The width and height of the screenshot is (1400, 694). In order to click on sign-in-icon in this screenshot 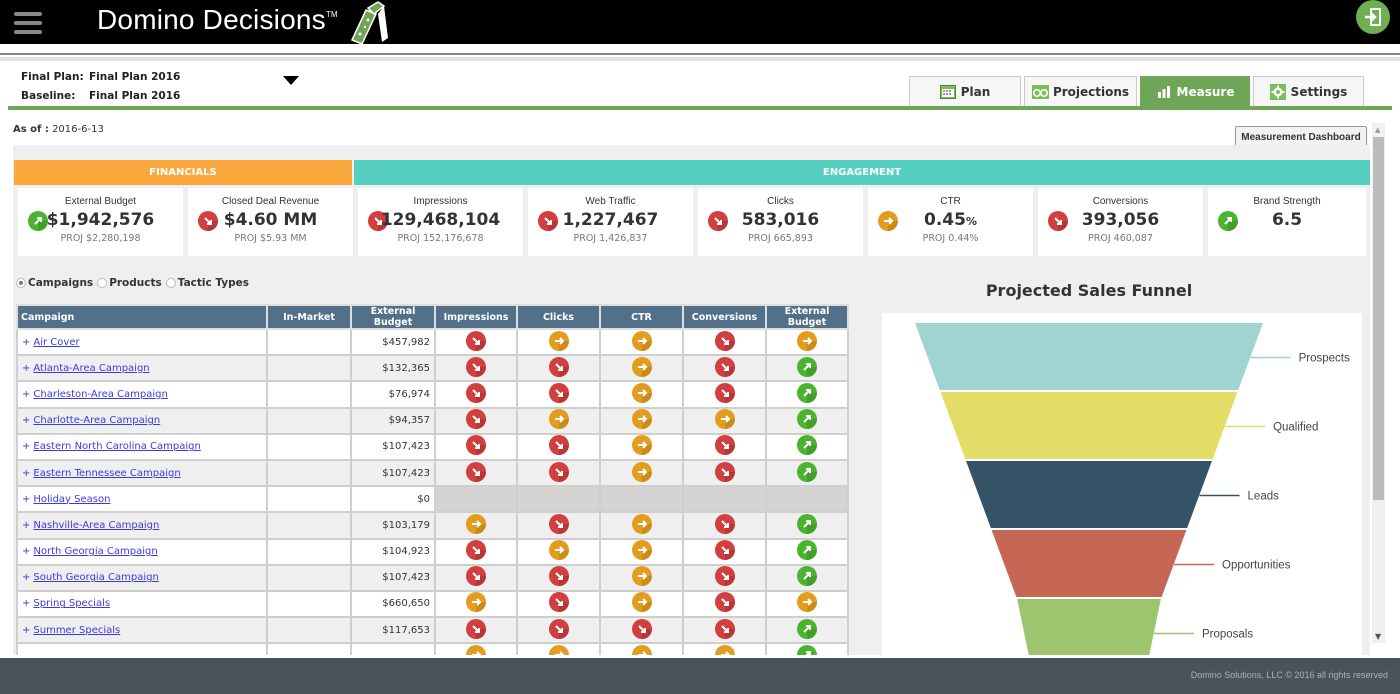, I will do `click(1373, 17)`.